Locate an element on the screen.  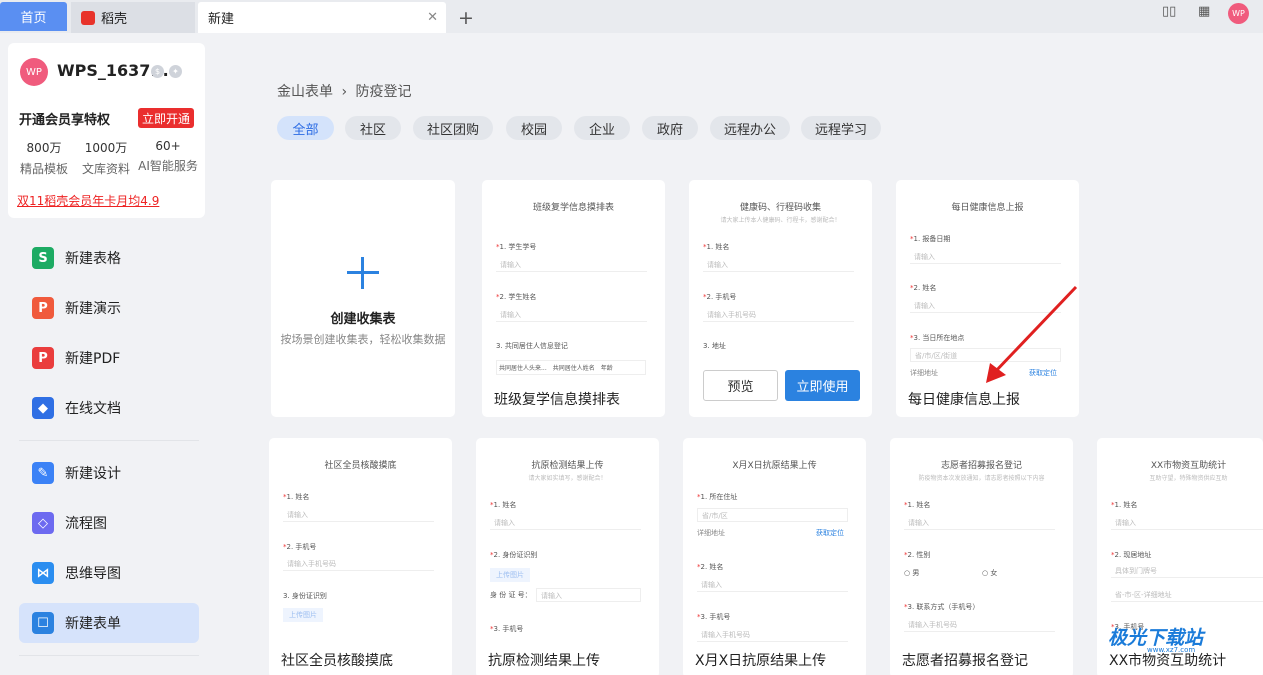
plus-icon is located at coordinates (363, 273).